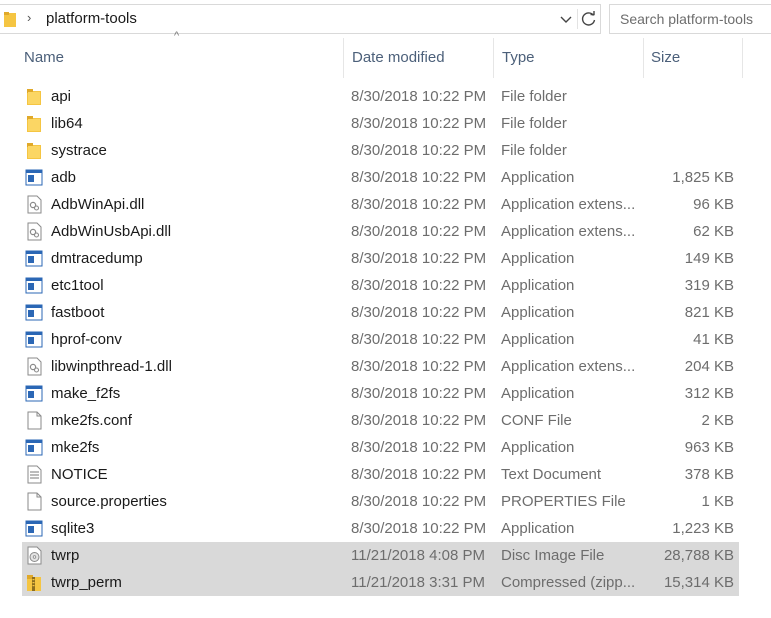 The width and height of the screenshot is (771, 618). Describe the element at coordinates (91, 18) in the screenshot. I see `breadcrumb-path: platform-tools` at that location.